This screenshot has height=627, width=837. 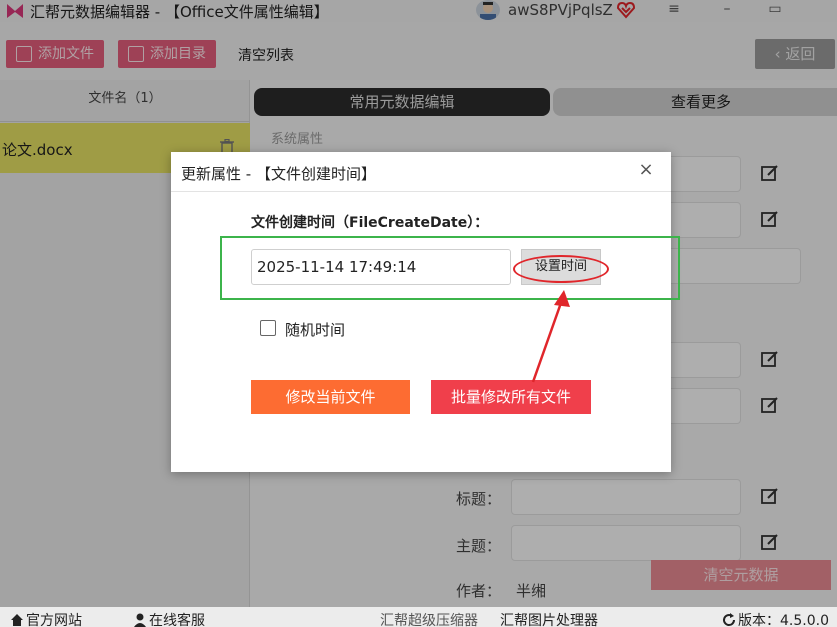 What do you see at coordinates (370, 223) in the screenshot?
I see `create-date-label: 文件创建时间（FileCreateDate）：` at bounding box center [370, 223].